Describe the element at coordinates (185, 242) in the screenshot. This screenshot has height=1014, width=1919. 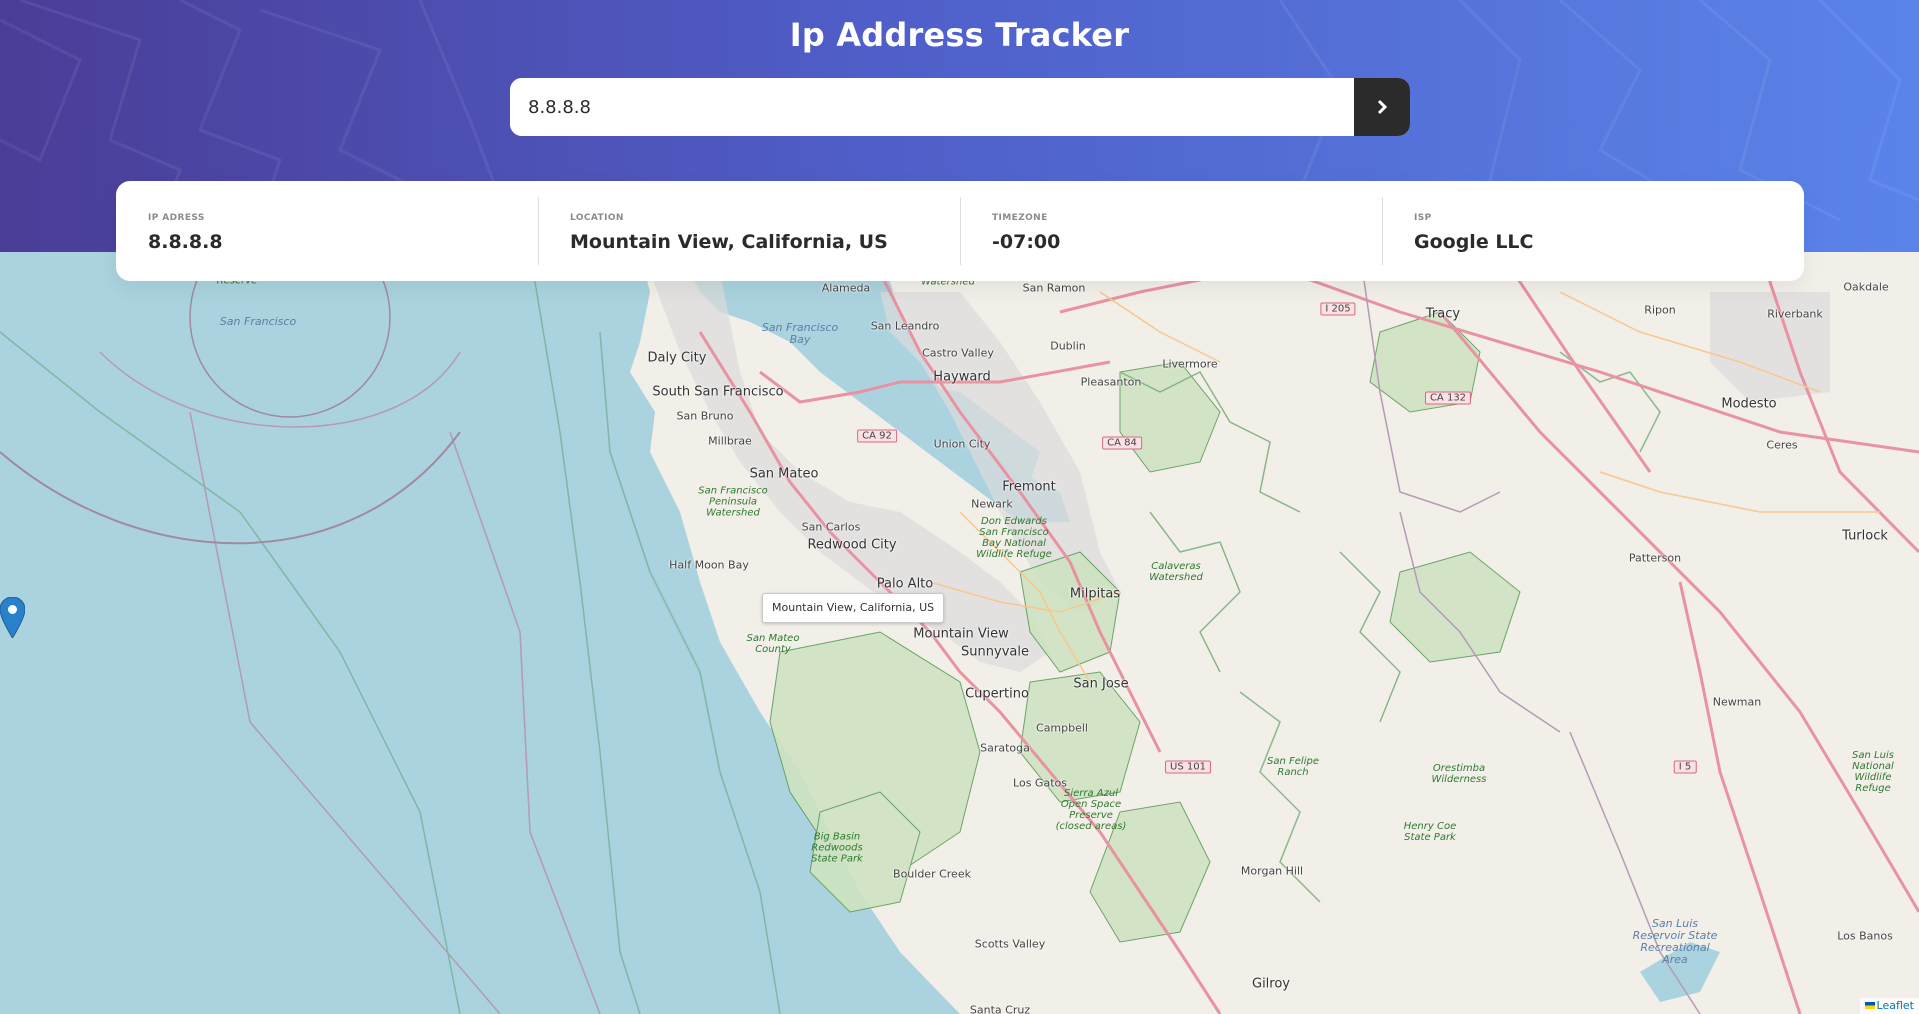
I see `ip-address-value: 8.8.8.8` at that location.